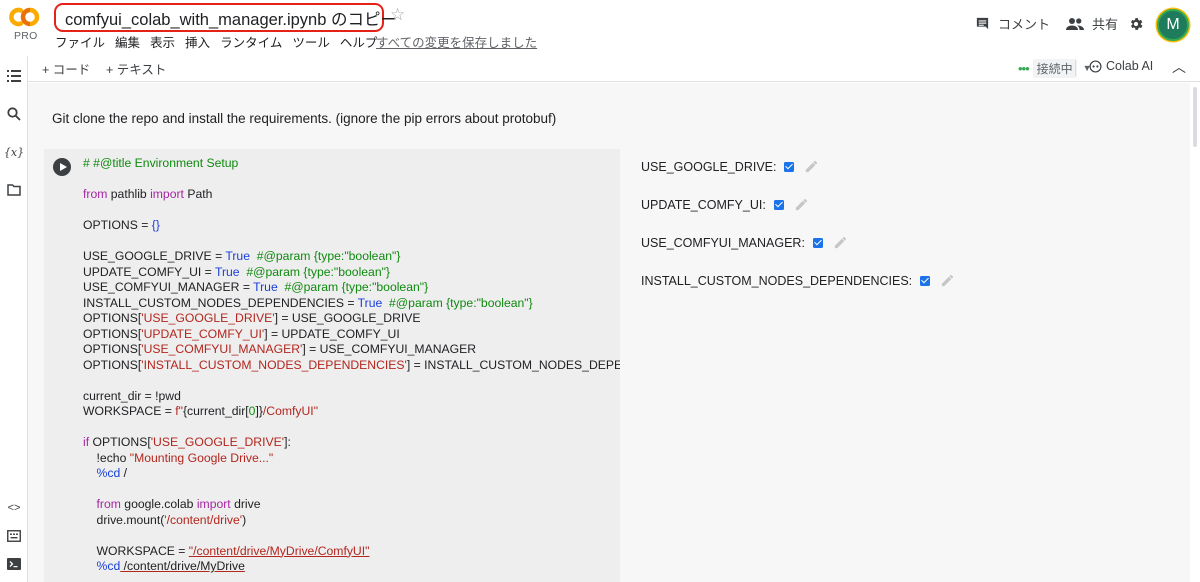  What do you see at coordinates (290, 411) in the screenshot?
I see `code-token: /ComfyUI"` at bounding box center [290, 411].